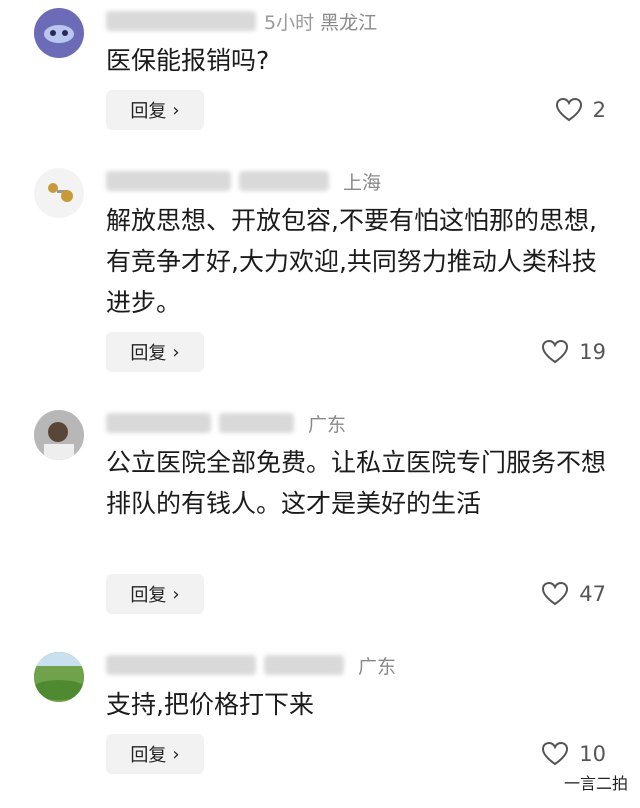  What do you see at coordinates (188, 60) in the screenshot?
I see `comment-text: 医保能报销吗?` at bounding box center [188, 60].